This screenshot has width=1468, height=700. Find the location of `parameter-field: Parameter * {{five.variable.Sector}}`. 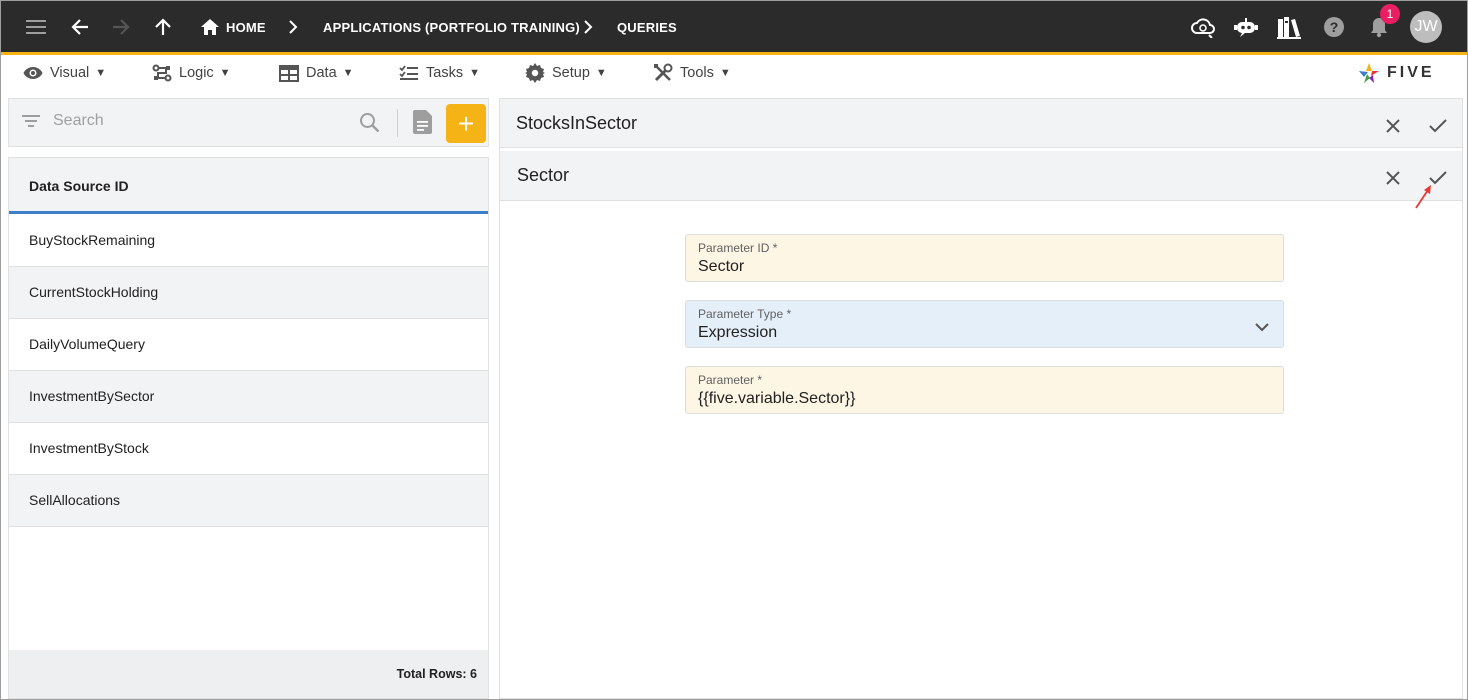

parameter-field: Parameter * {{five.variable.Sector}} is located at coordinates (984, 390).